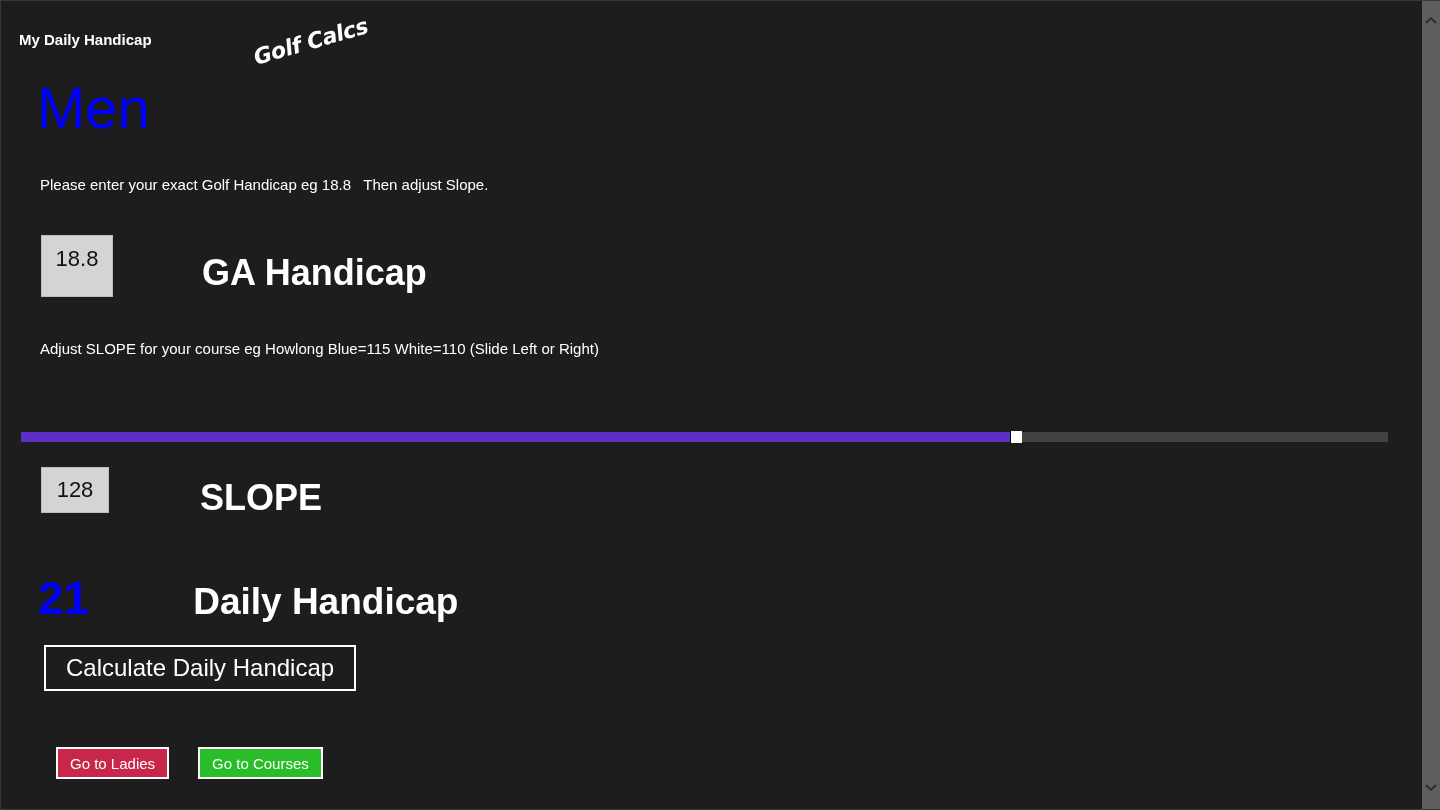  I want to click on slider-thumb, so click(1016, 437).